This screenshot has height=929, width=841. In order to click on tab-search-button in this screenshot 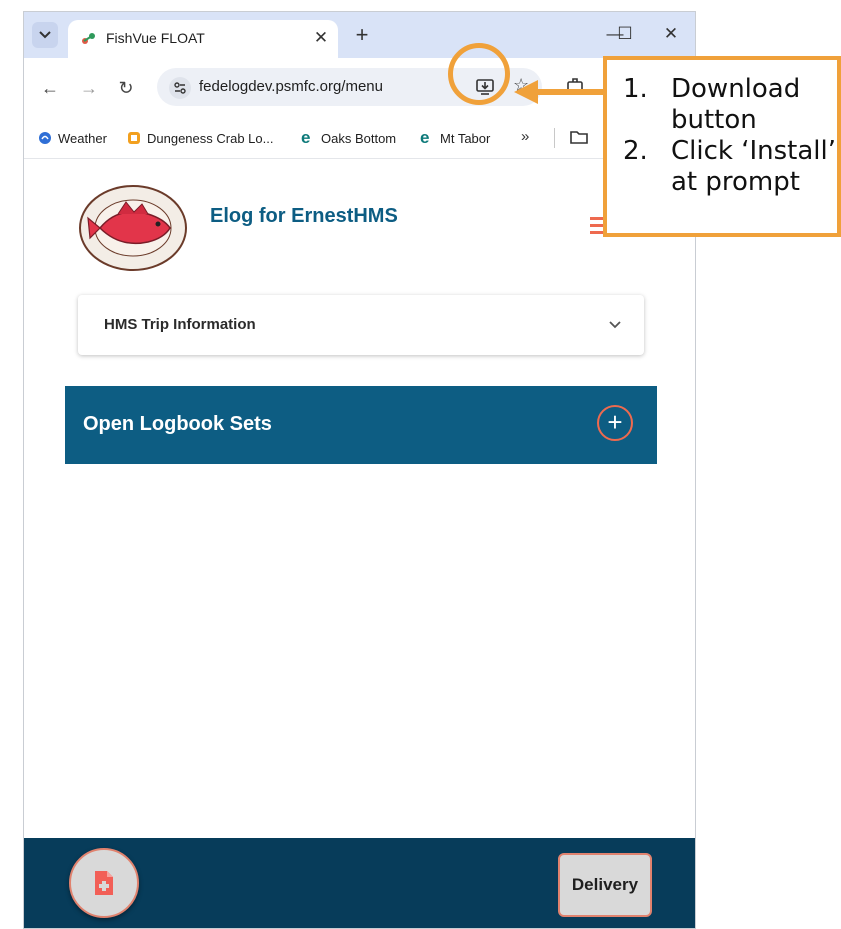, I will do `click(45, 35)`.